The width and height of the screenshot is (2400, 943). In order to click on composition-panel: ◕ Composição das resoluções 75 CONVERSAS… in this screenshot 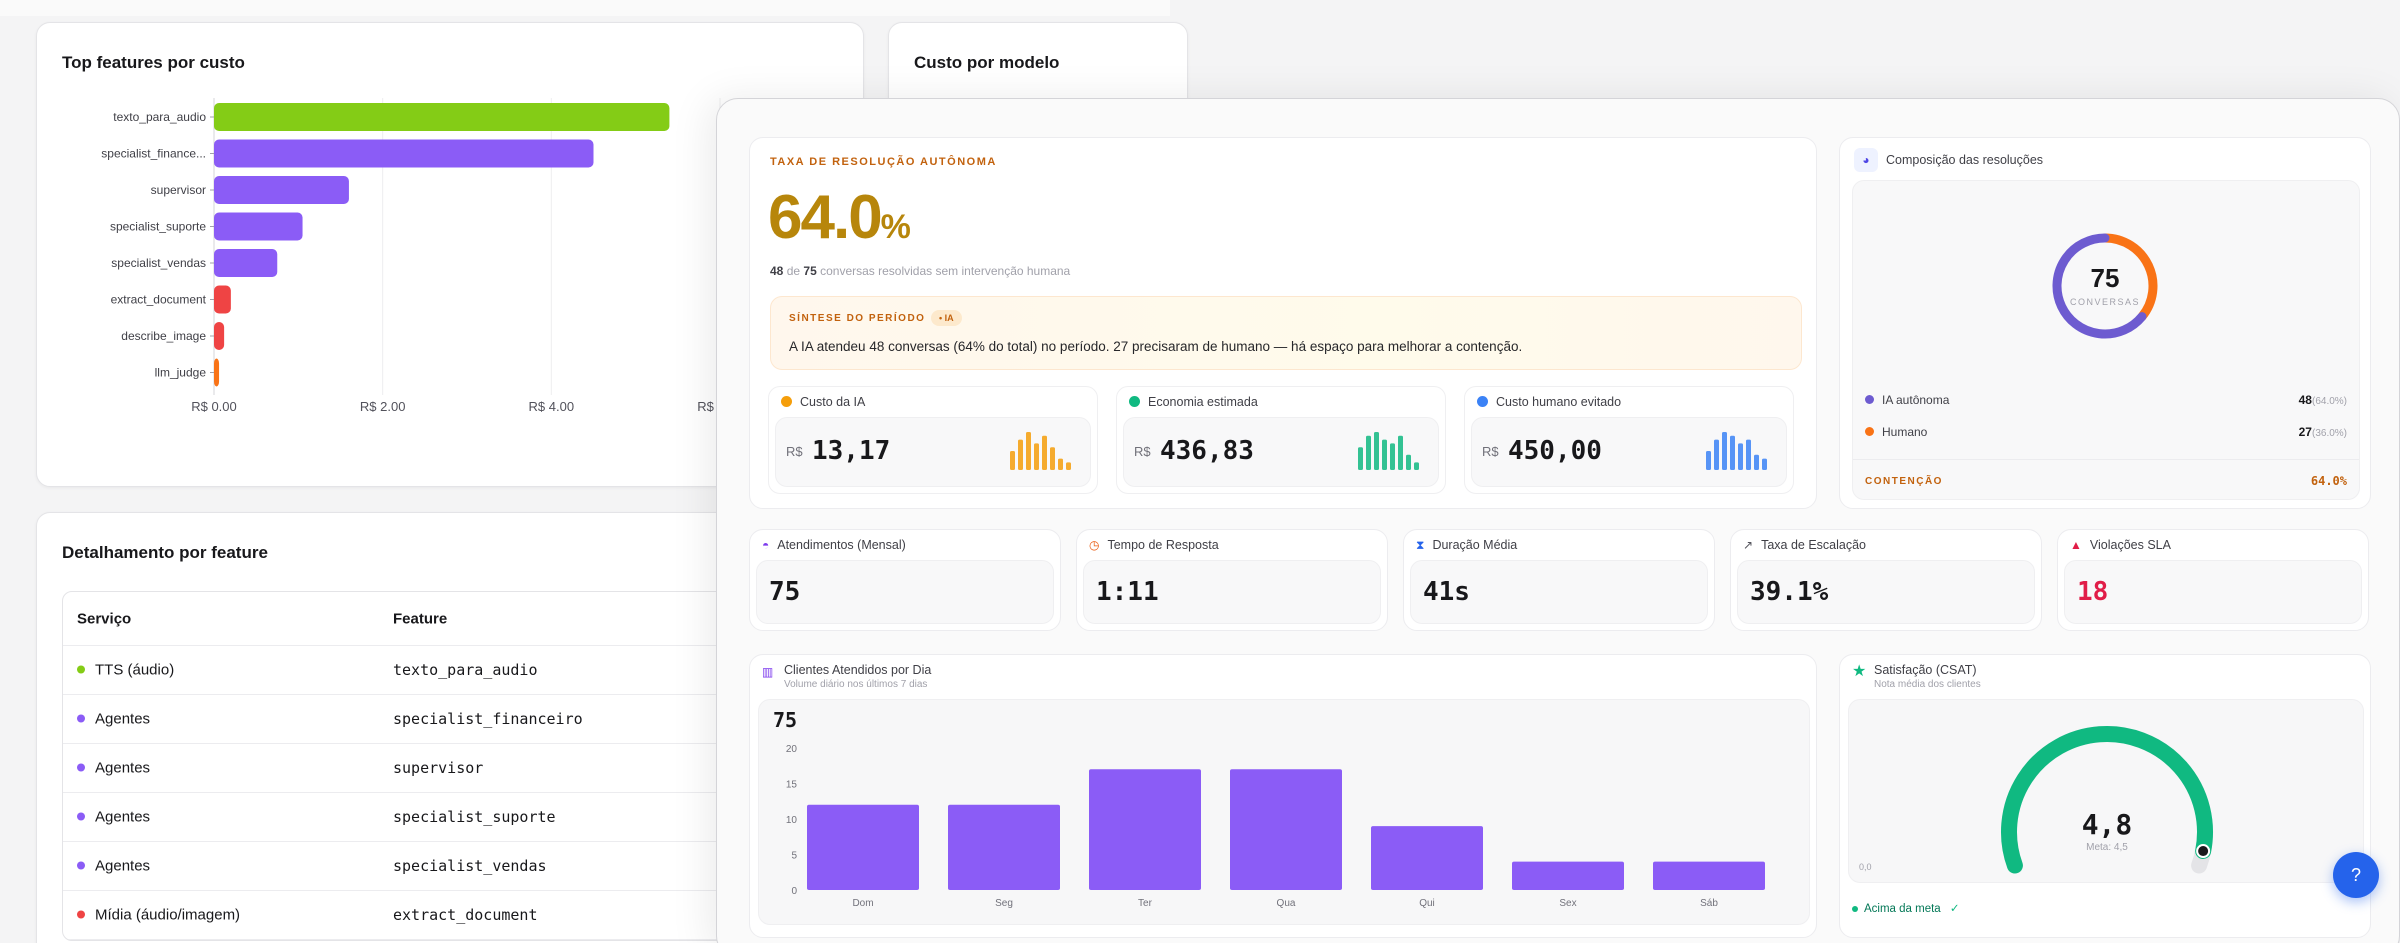, I will do `click(2105, 323)`.